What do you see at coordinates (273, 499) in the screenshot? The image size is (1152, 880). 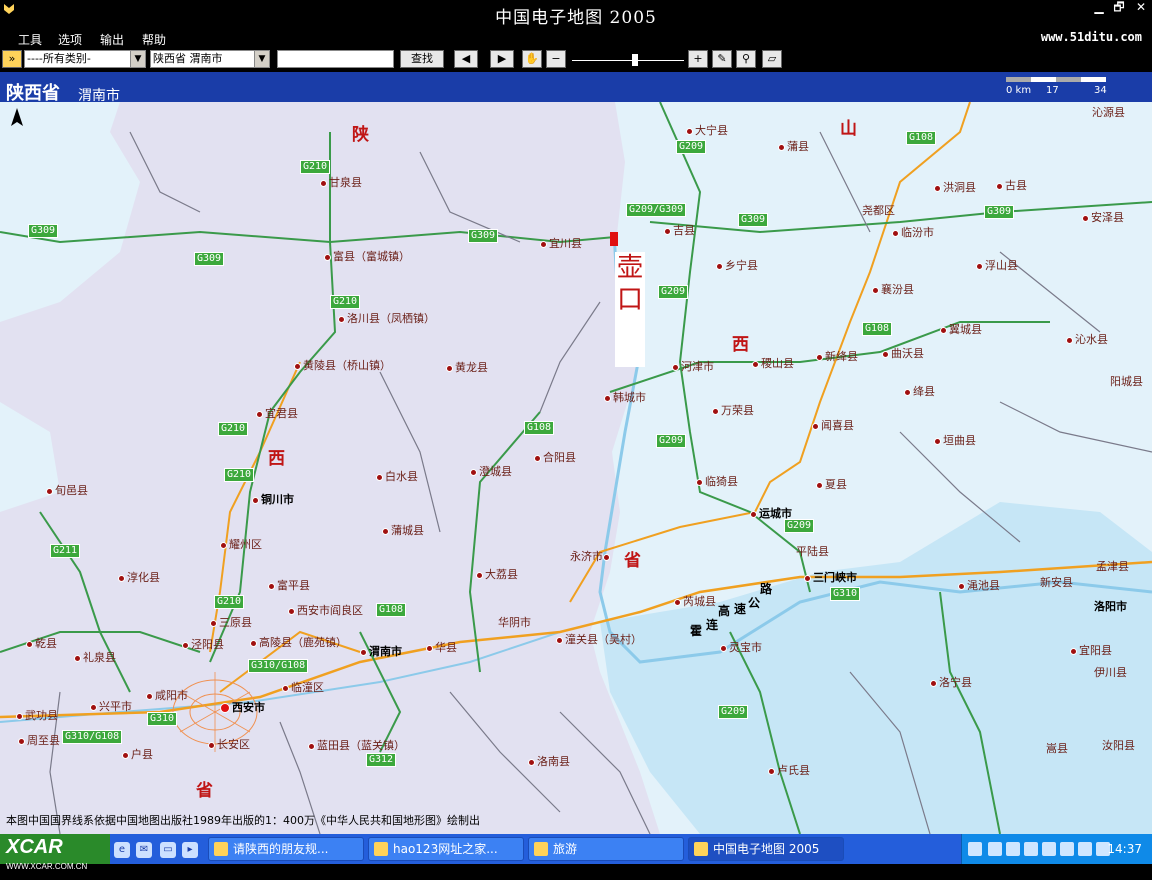 I see `place-label: 铜川市` at bounding box center [273, 499].